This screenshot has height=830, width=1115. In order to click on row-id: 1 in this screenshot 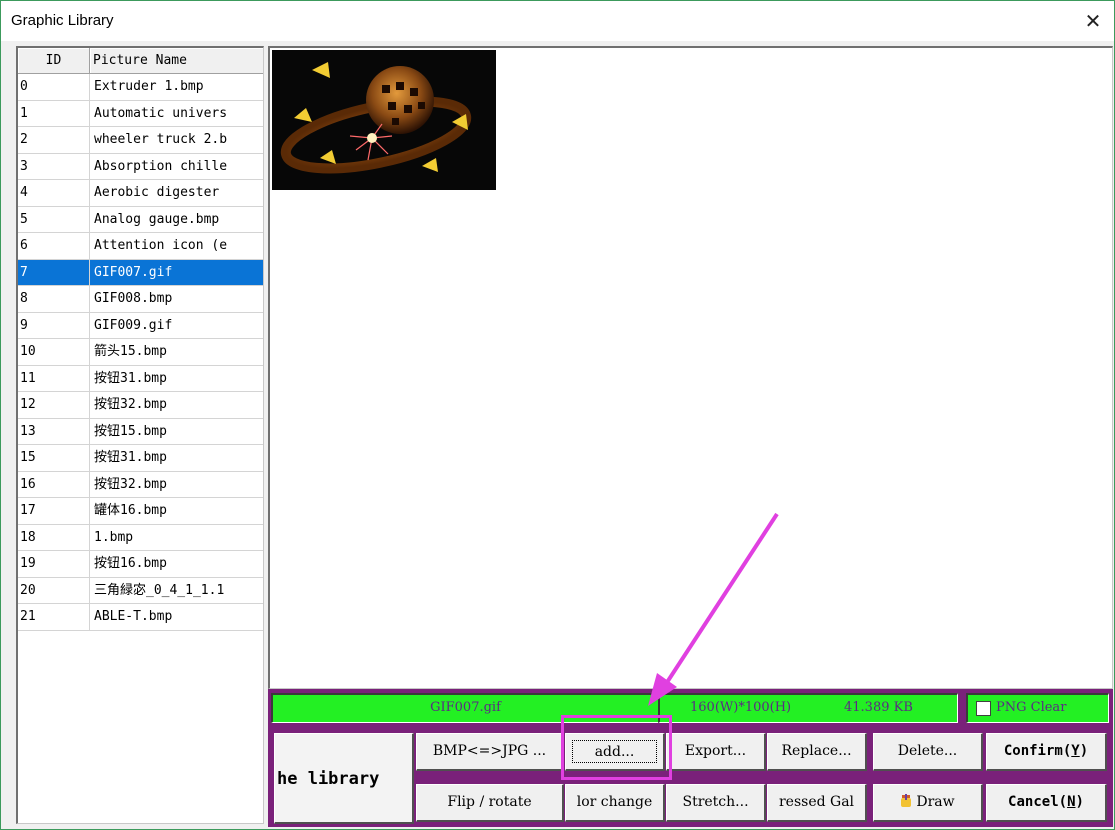, I will do `click(54, 113)`.